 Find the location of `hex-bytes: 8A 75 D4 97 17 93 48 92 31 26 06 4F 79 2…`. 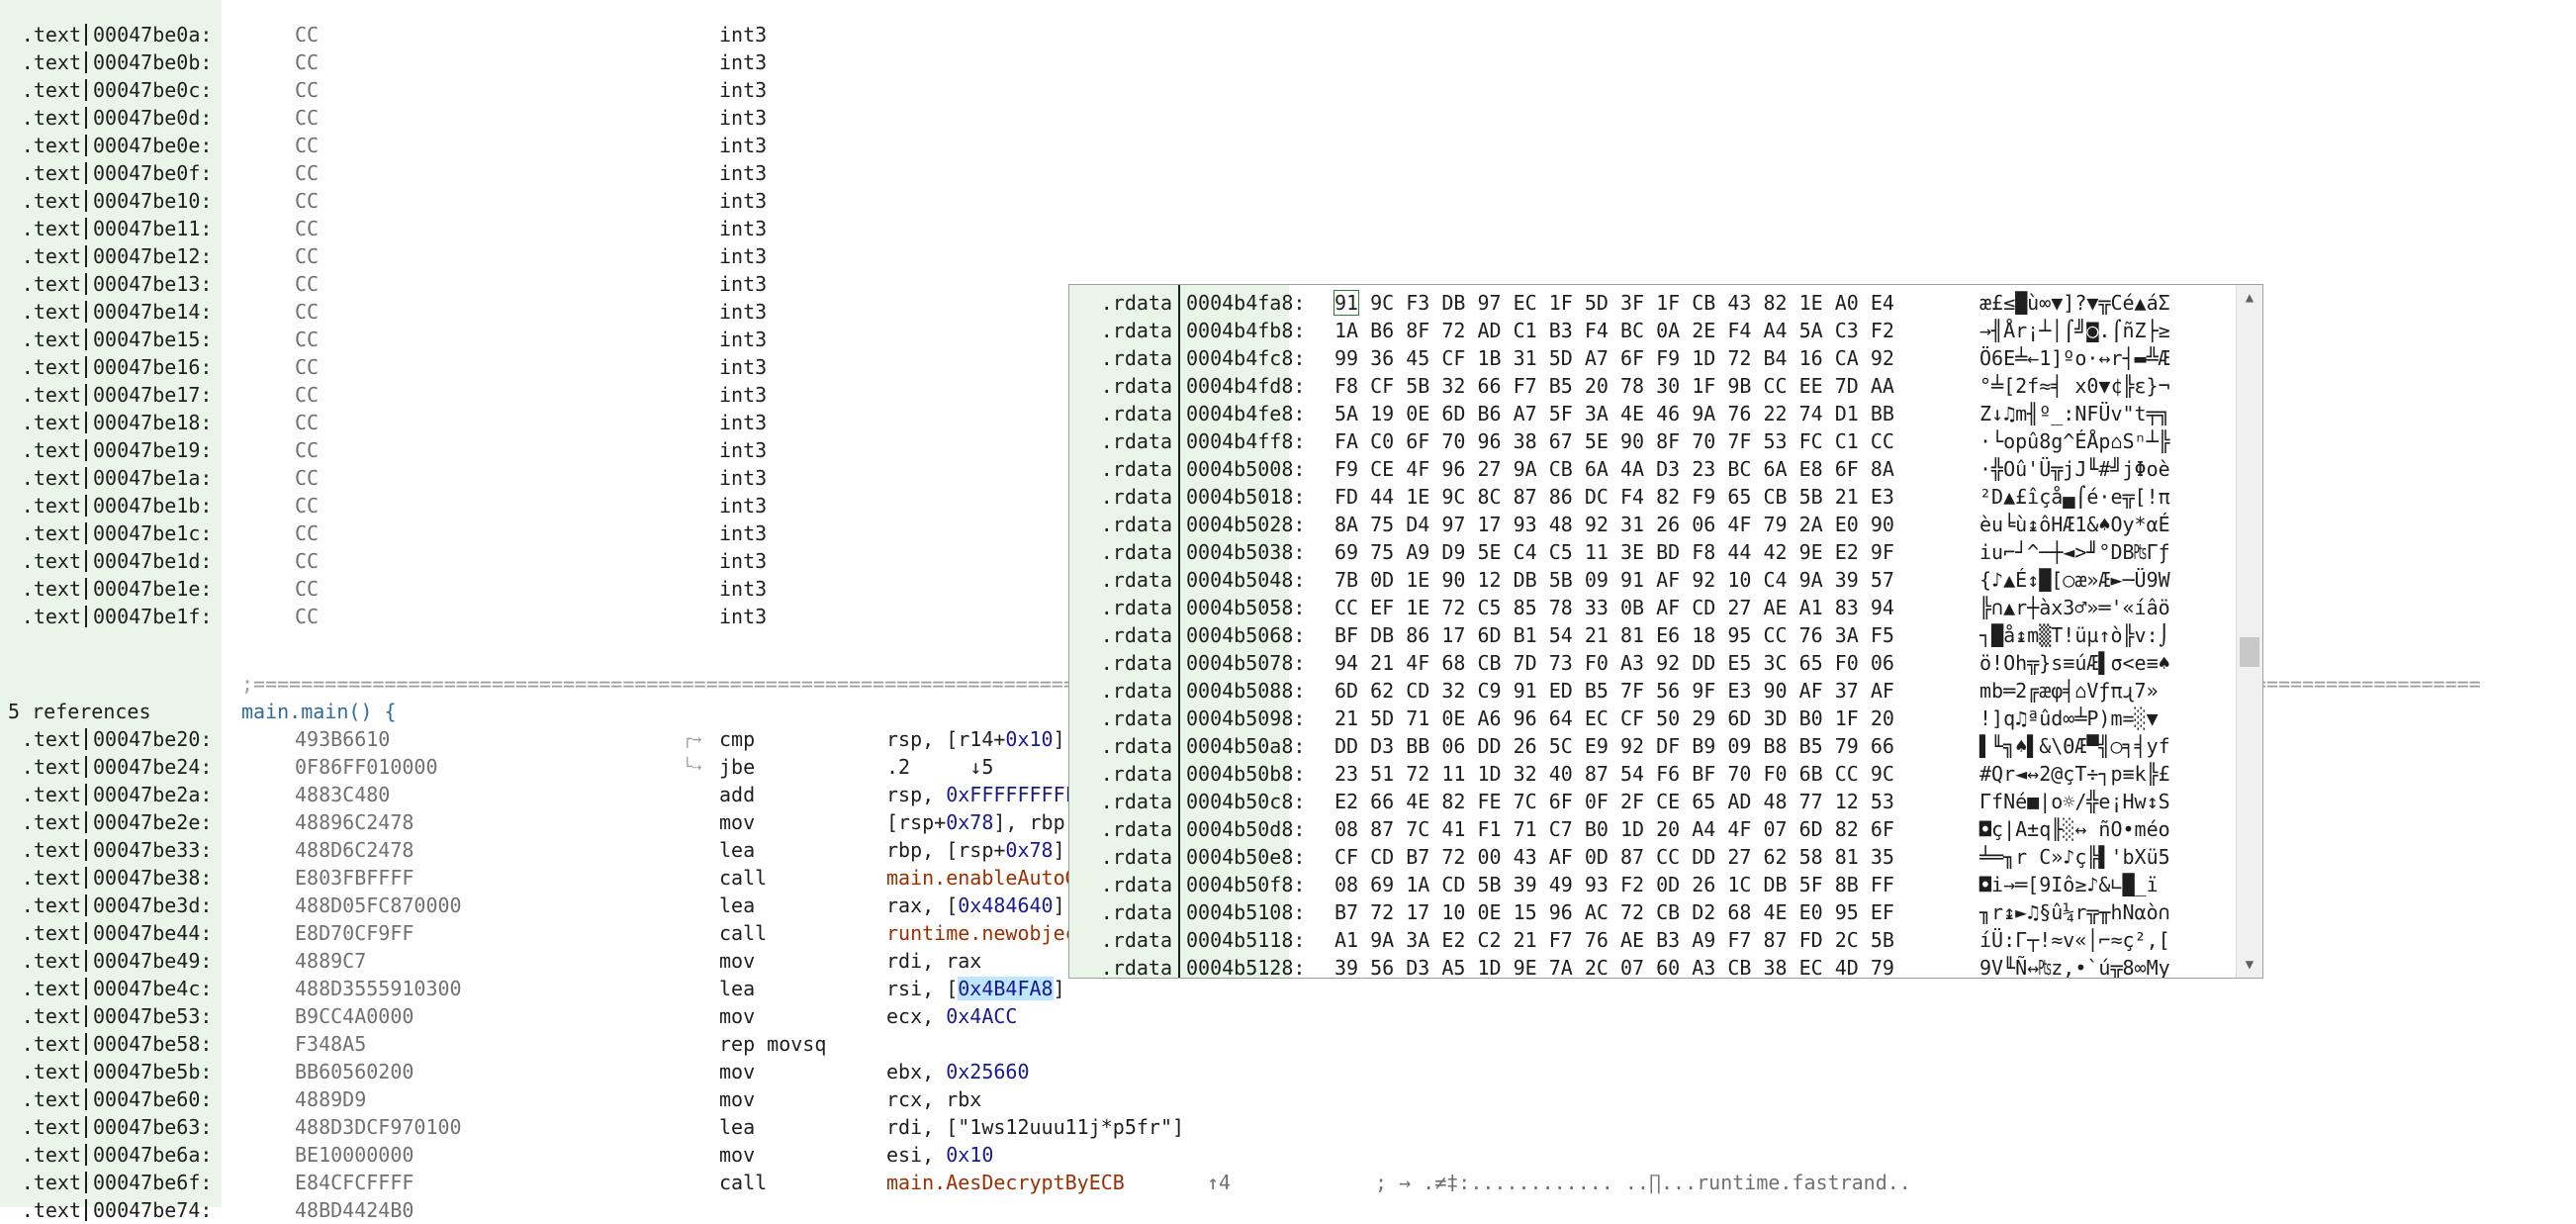

hex-bytes: 8A 75 D4 97 17 93 48 92 31 26 06 4F 79 2… is located at coordinates (1614, 524).